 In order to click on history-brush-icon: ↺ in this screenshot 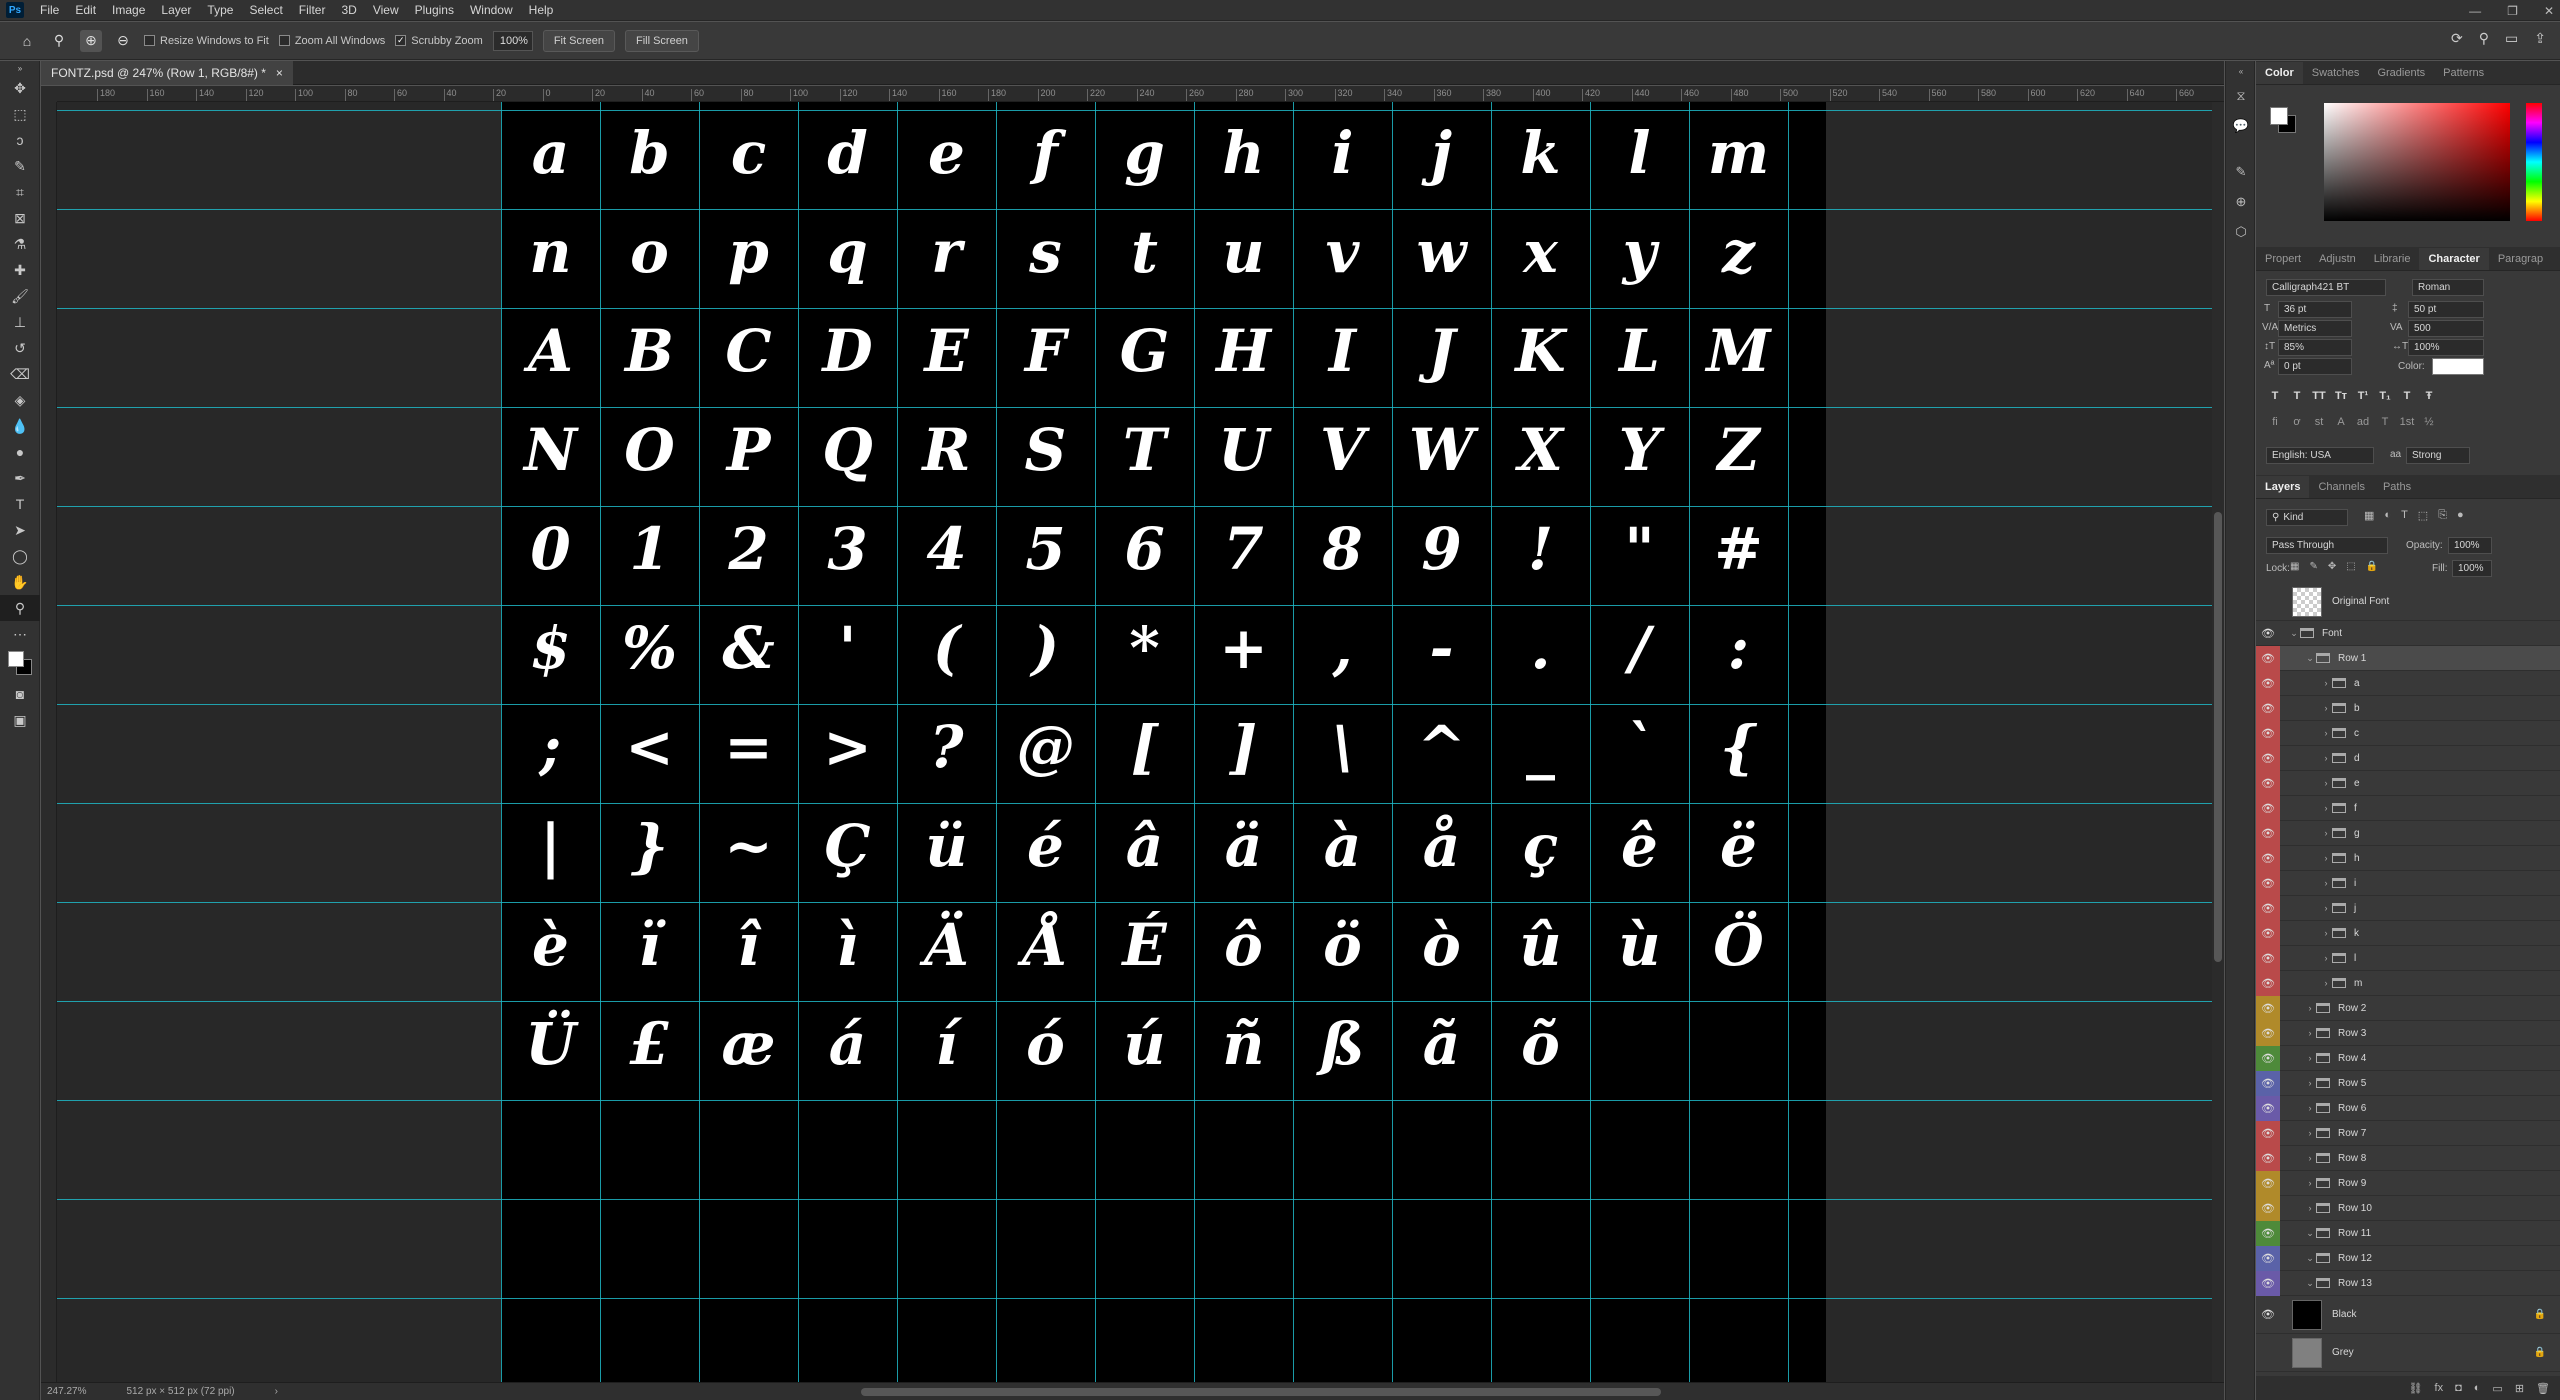, I will do `click(20, 348)`.